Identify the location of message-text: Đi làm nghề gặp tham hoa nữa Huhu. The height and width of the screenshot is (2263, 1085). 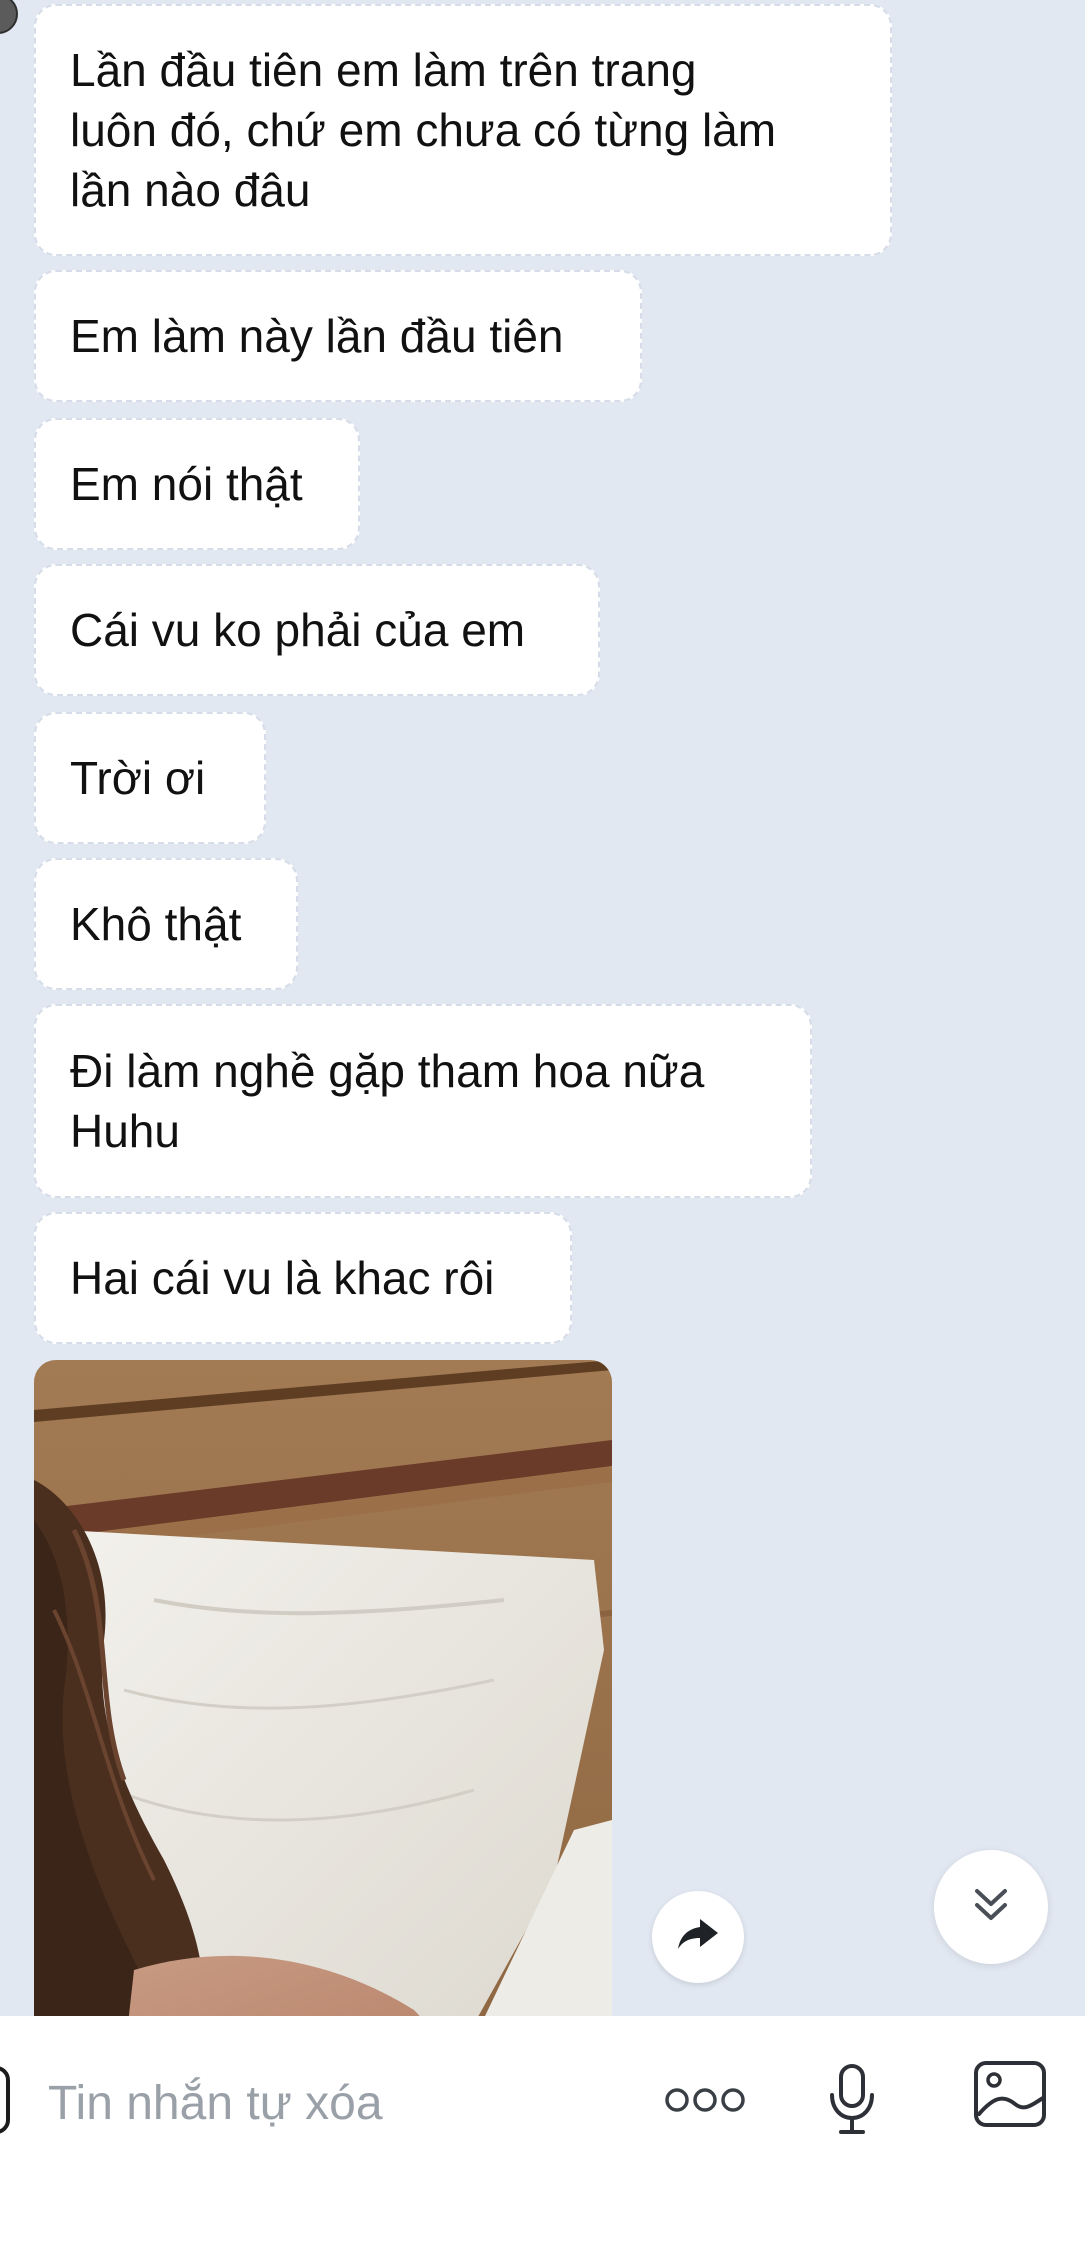
(387, 1101).